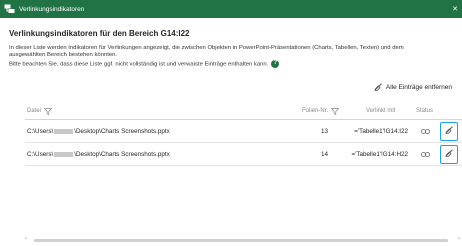 The width and height of the screenshot is (462, 246). Describe the element at coordinates (9, 9) in the screenshot. I see `app-icon` at that location.